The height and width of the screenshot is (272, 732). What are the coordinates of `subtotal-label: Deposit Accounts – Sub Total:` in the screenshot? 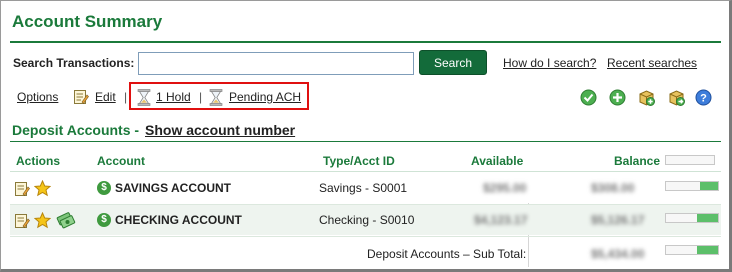 It's located at (447, 254).